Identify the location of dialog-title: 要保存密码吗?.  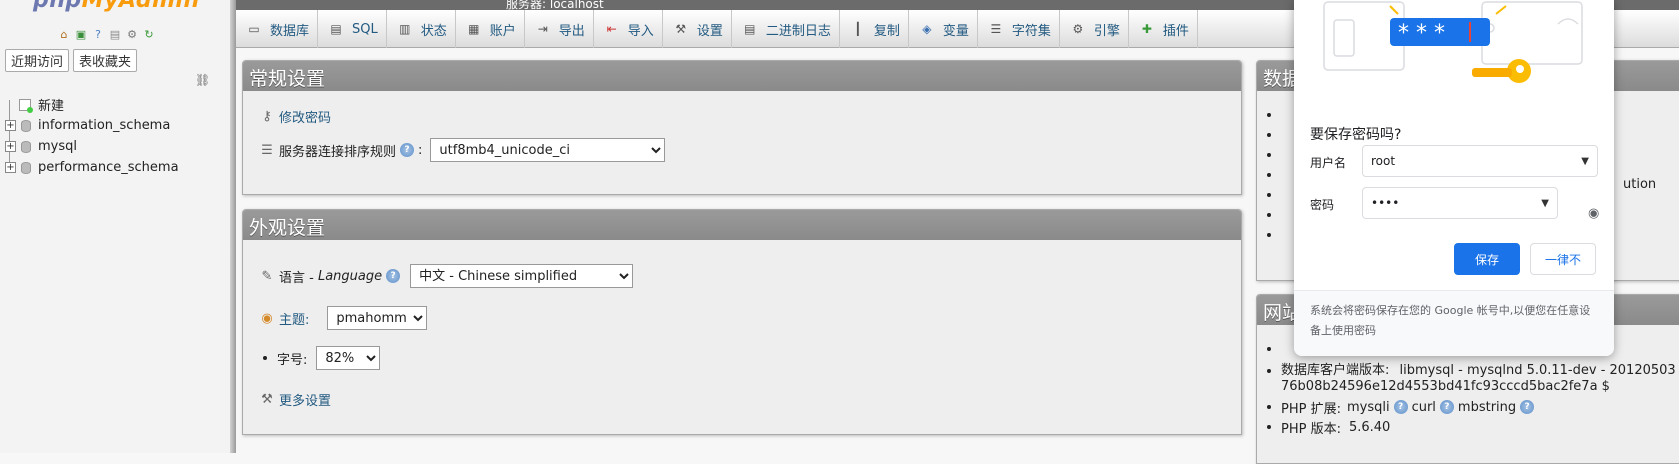
(1356, 135).